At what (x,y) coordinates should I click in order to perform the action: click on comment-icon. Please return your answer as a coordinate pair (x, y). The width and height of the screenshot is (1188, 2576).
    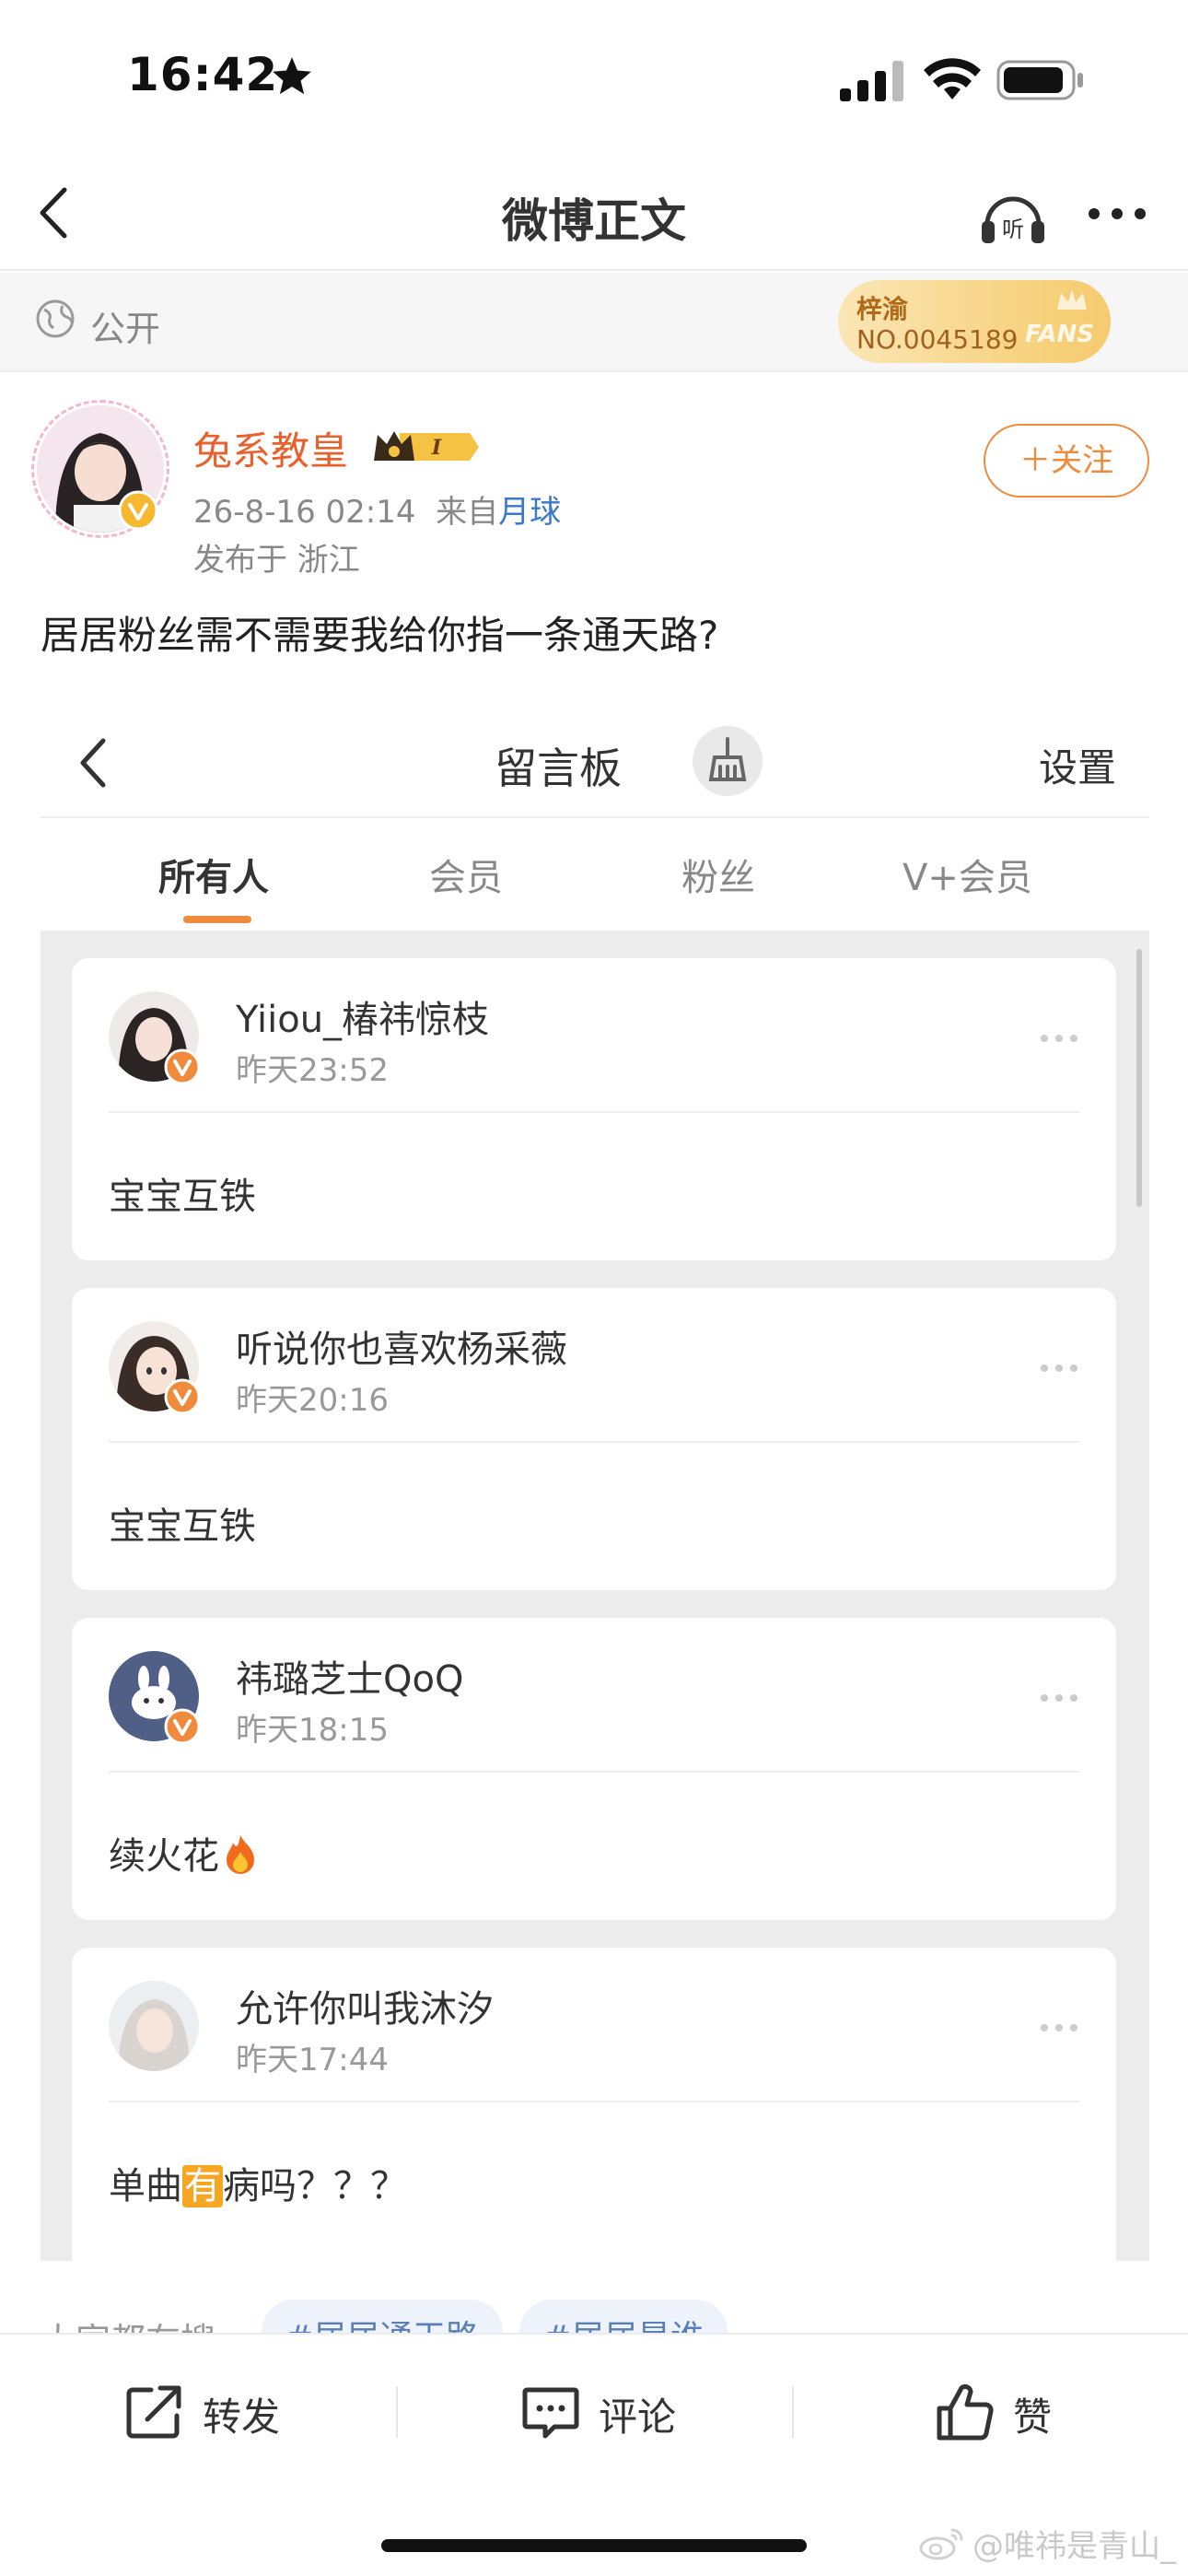
    Looking at the image, I should click on (550, 2413).